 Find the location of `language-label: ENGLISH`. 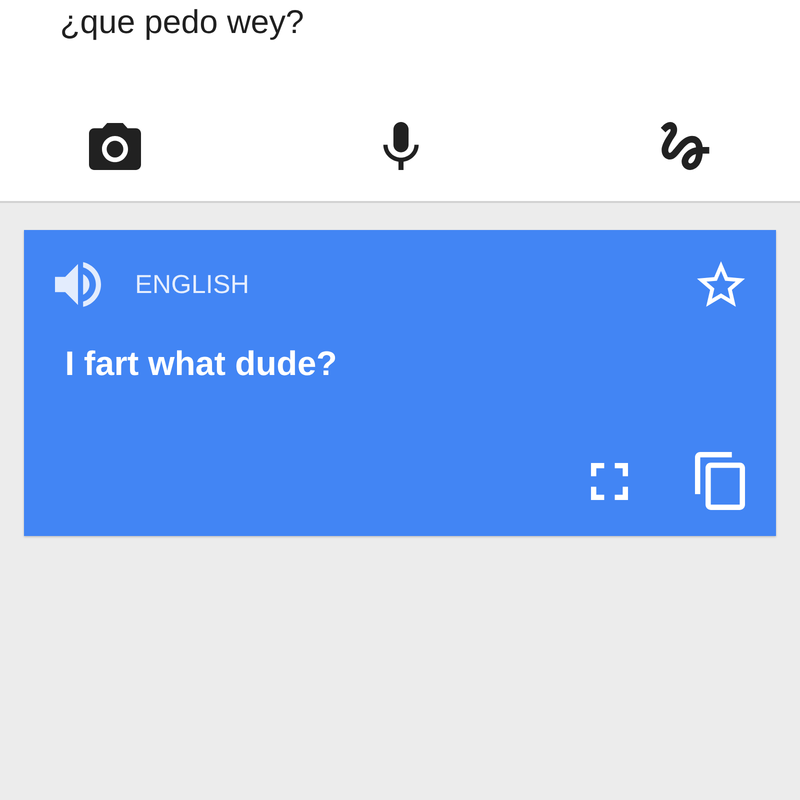

language-label: ENGLISH is located at coordinates (192, 284).